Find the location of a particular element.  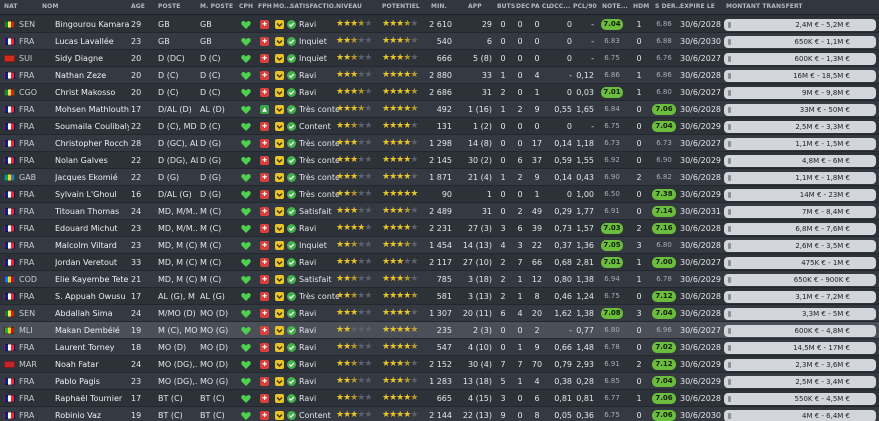

average-rating-badge: 6.50 is located at coordinates (612, 194).